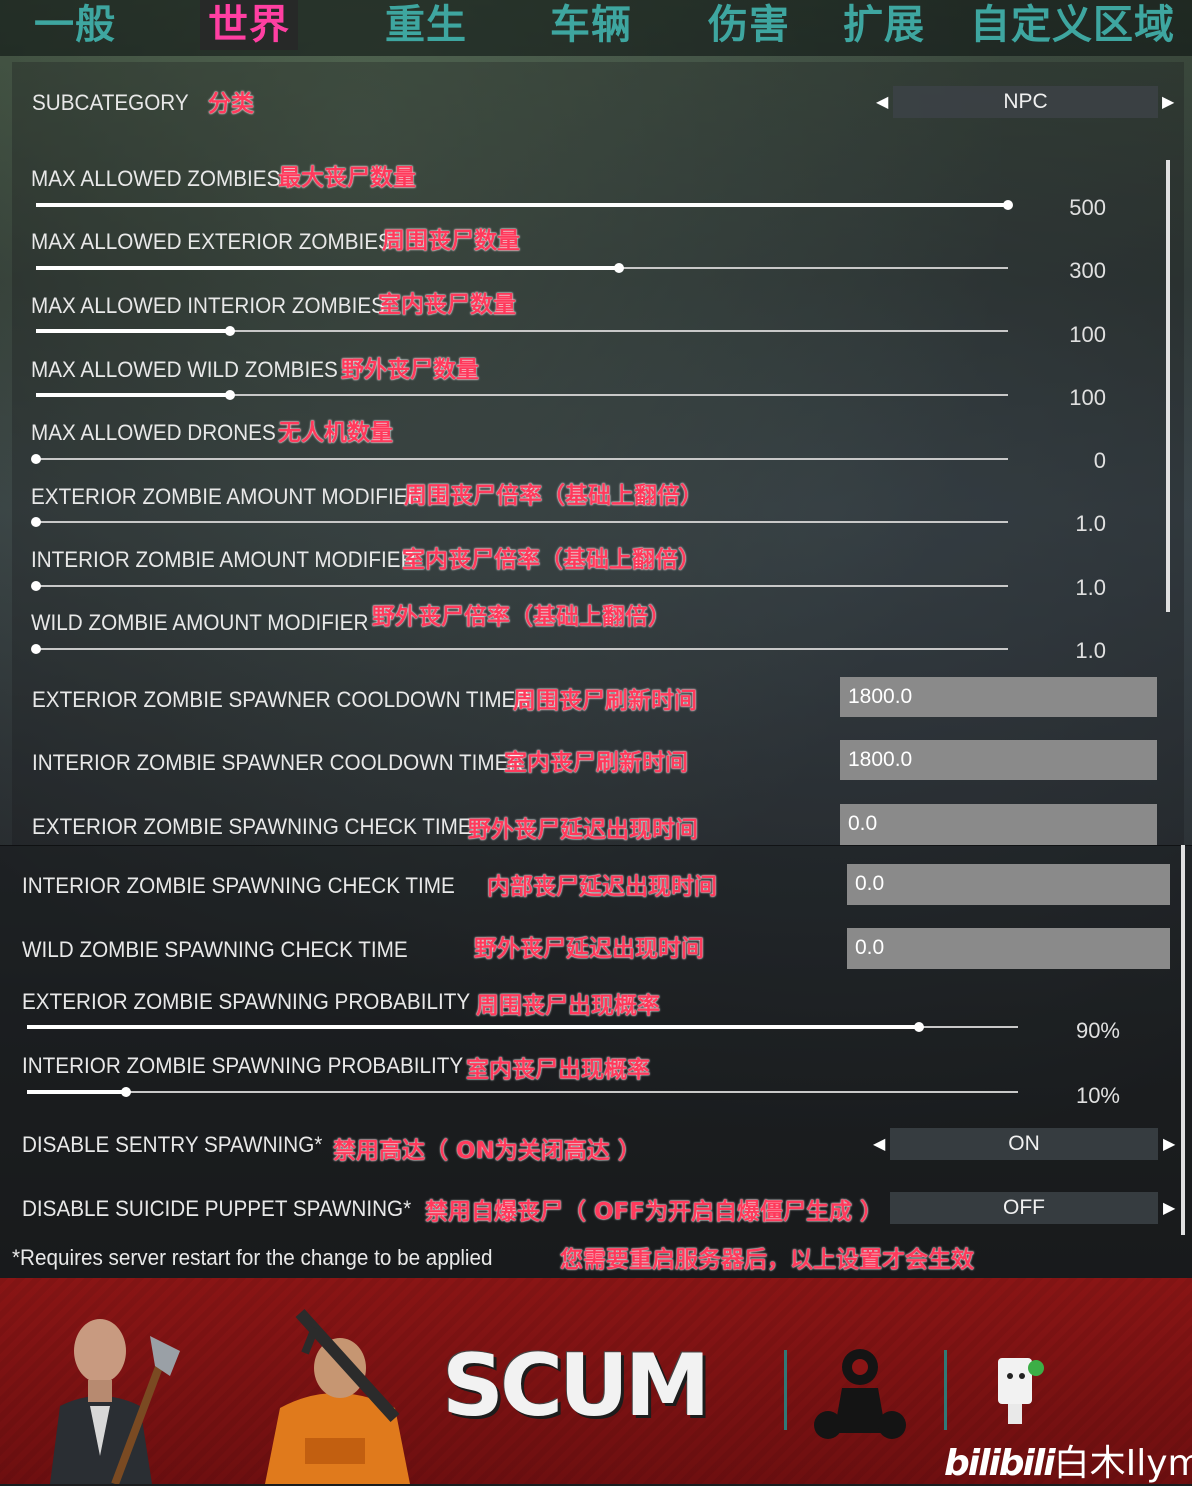 The height and width of the screenshot is (1486, 1192). What do you see at coordinates (882, 102) in the screenshot?
I see `subcategory-prev-icon: ◀` at bounding box center [882, 102].